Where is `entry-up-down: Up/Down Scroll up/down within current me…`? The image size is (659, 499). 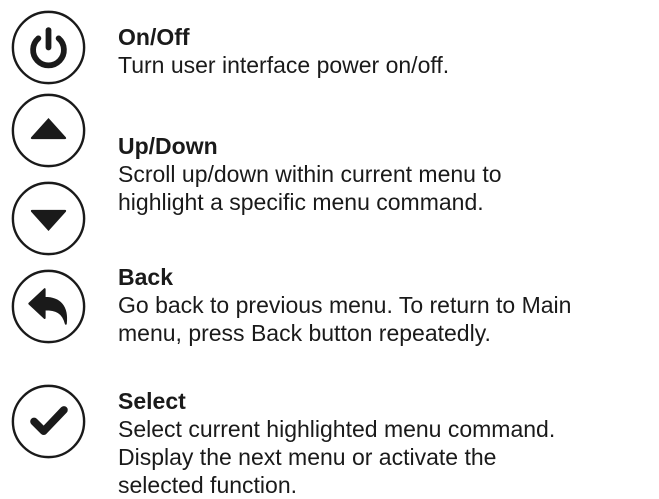
entry-up-down: Up/Down Scroll up/down within current me… is located at coordinates (385, 174).